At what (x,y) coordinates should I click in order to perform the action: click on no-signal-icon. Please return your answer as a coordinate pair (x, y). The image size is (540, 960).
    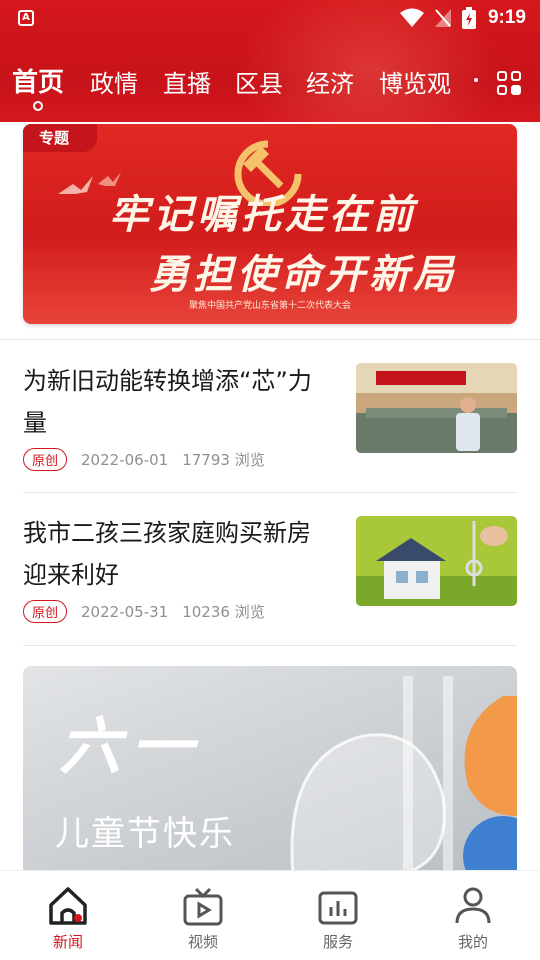
    Looking at the image, I should click on (442, 18).